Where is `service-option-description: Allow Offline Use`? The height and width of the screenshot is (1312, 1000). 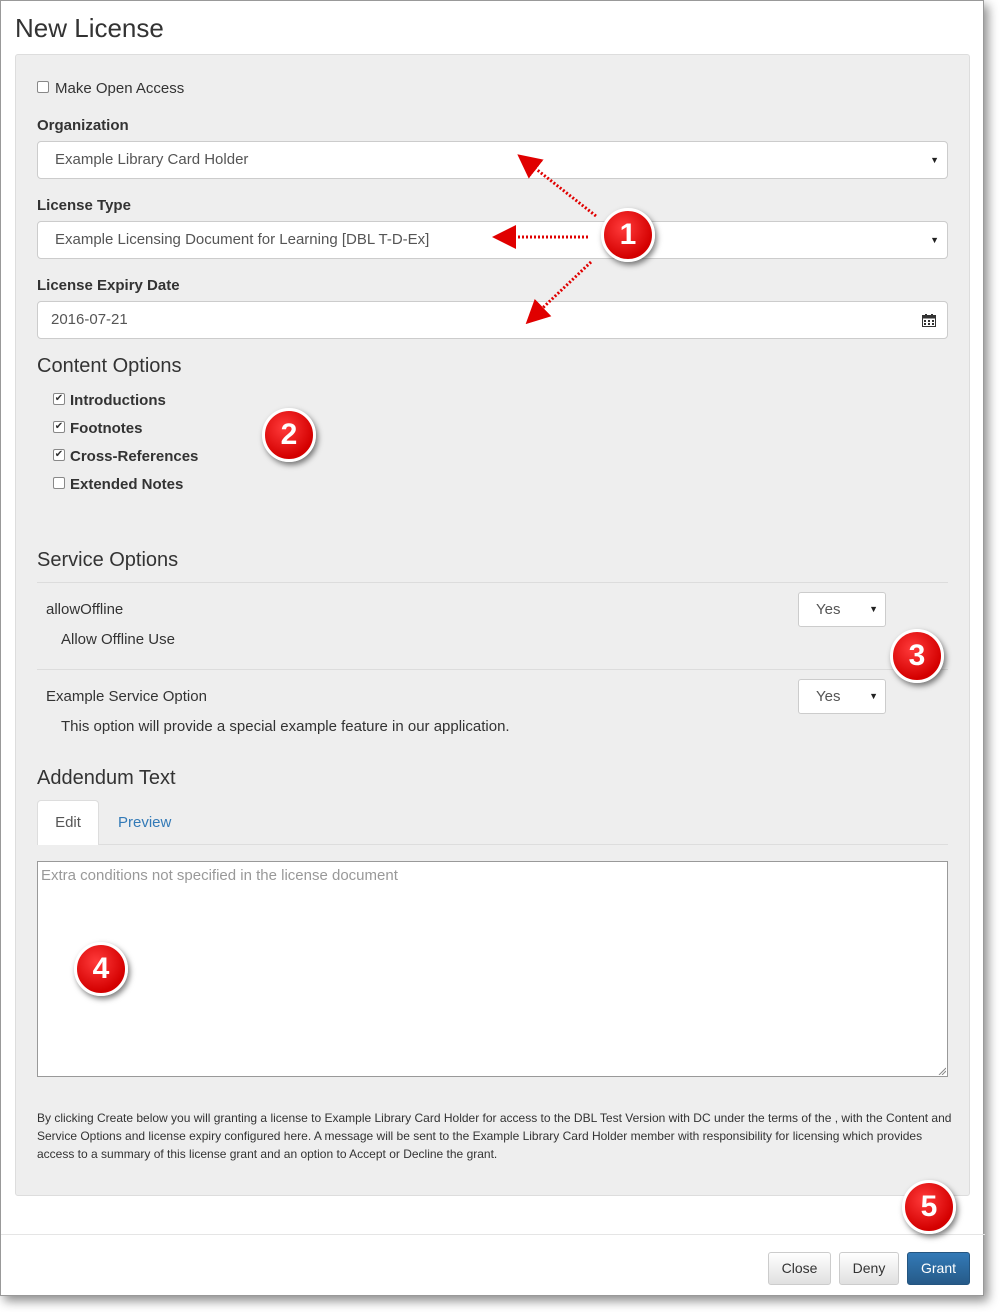
service-option-description: Allow Offline Use is located at coordinates (118, 639).